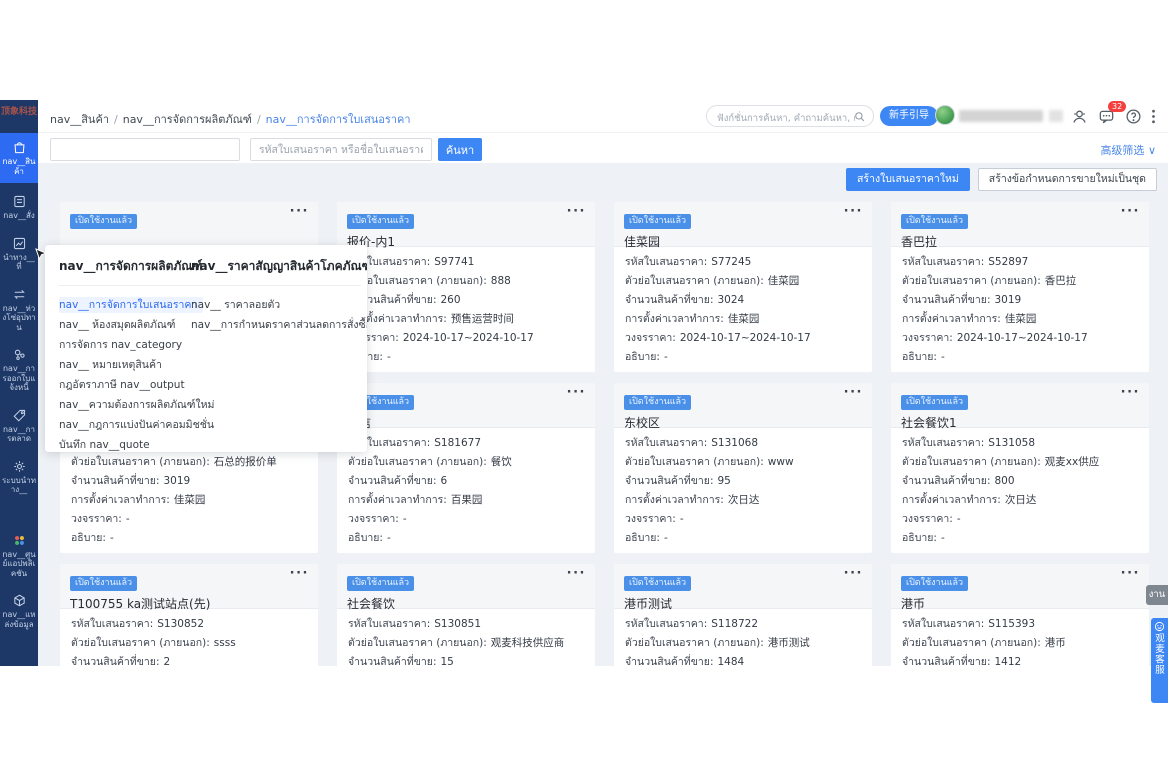 Image resolution: width=1168 pixels, height=768 pixels. I want to click on card-field-count: จำนวนสินค้าที่ขาย: 1484, so click(685, 661).